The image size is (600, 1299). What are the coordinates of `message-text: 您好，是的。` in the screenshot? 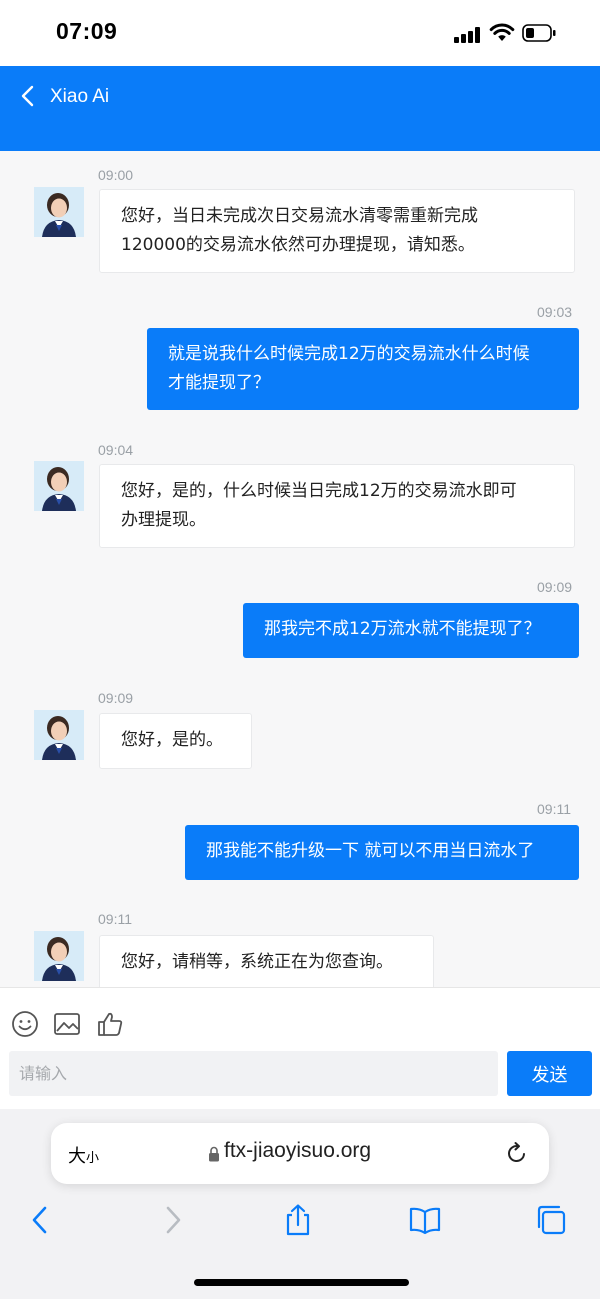 It's located at (172, 740).